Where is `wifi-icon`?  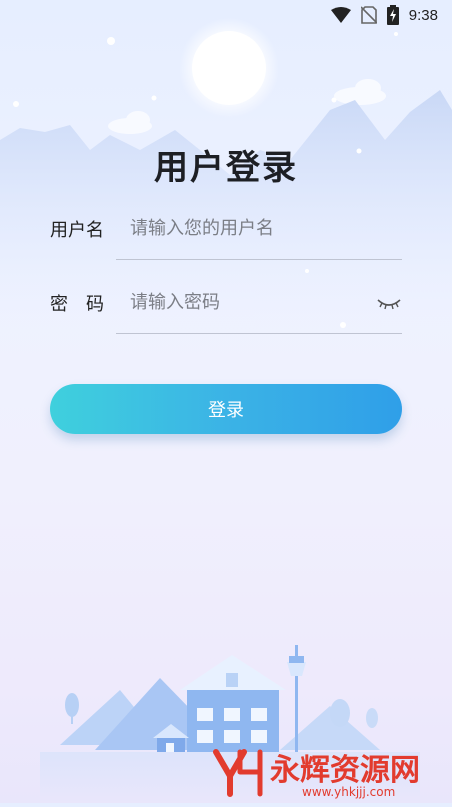 wifi-icon is located at coordinates (340, 15).